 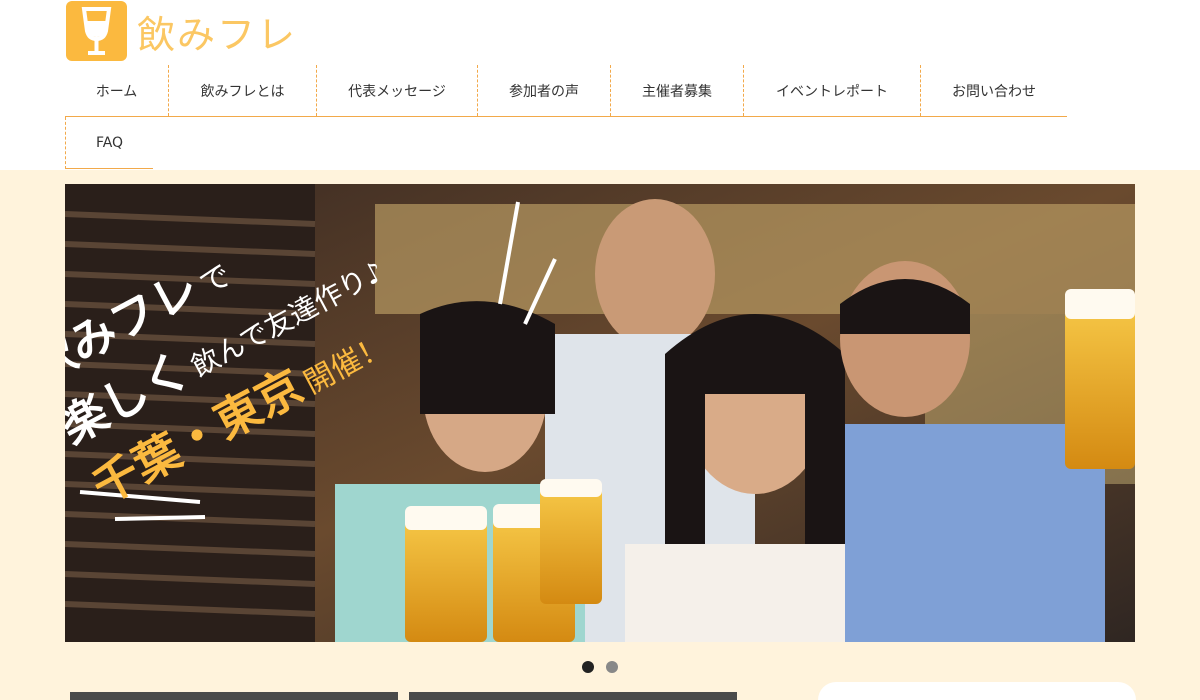 What do you see at coordinates (215, 280) in the screenshot?
I see `hero-line1-suffix: で` at bounding box center [215, 280].